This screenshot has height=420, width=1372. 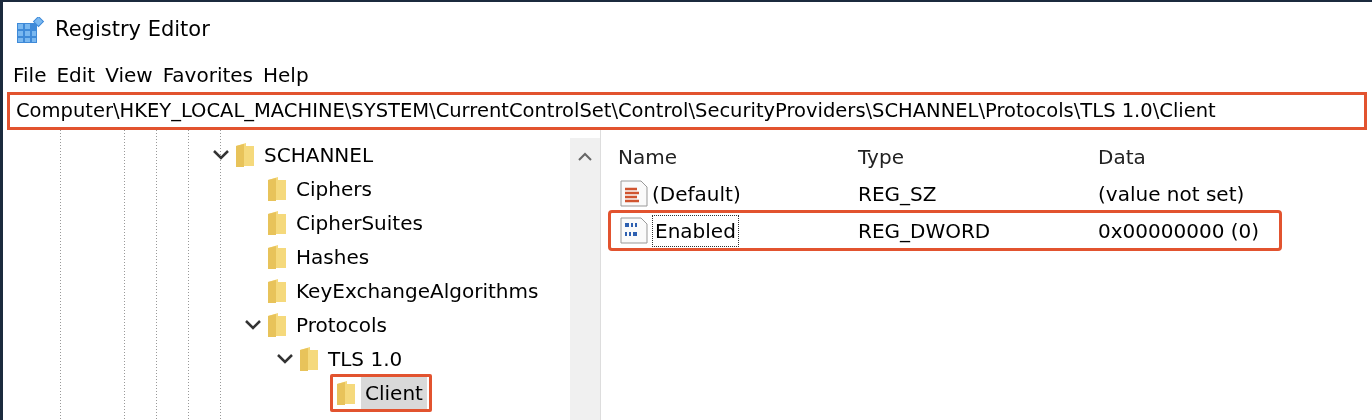 I want to click on column-header: Name, so click(x=738, y=156).